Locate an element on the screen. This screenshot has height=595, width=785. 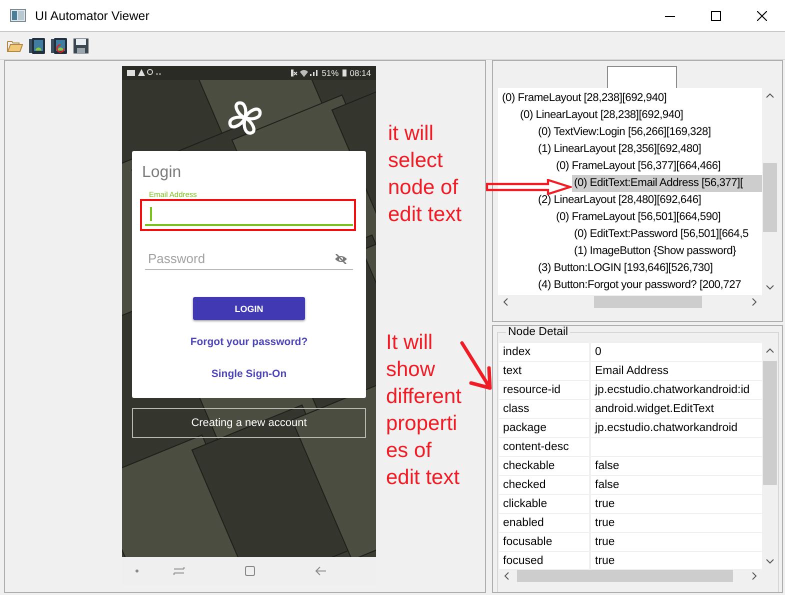
property-name: text is located at coordinates (512, 371).